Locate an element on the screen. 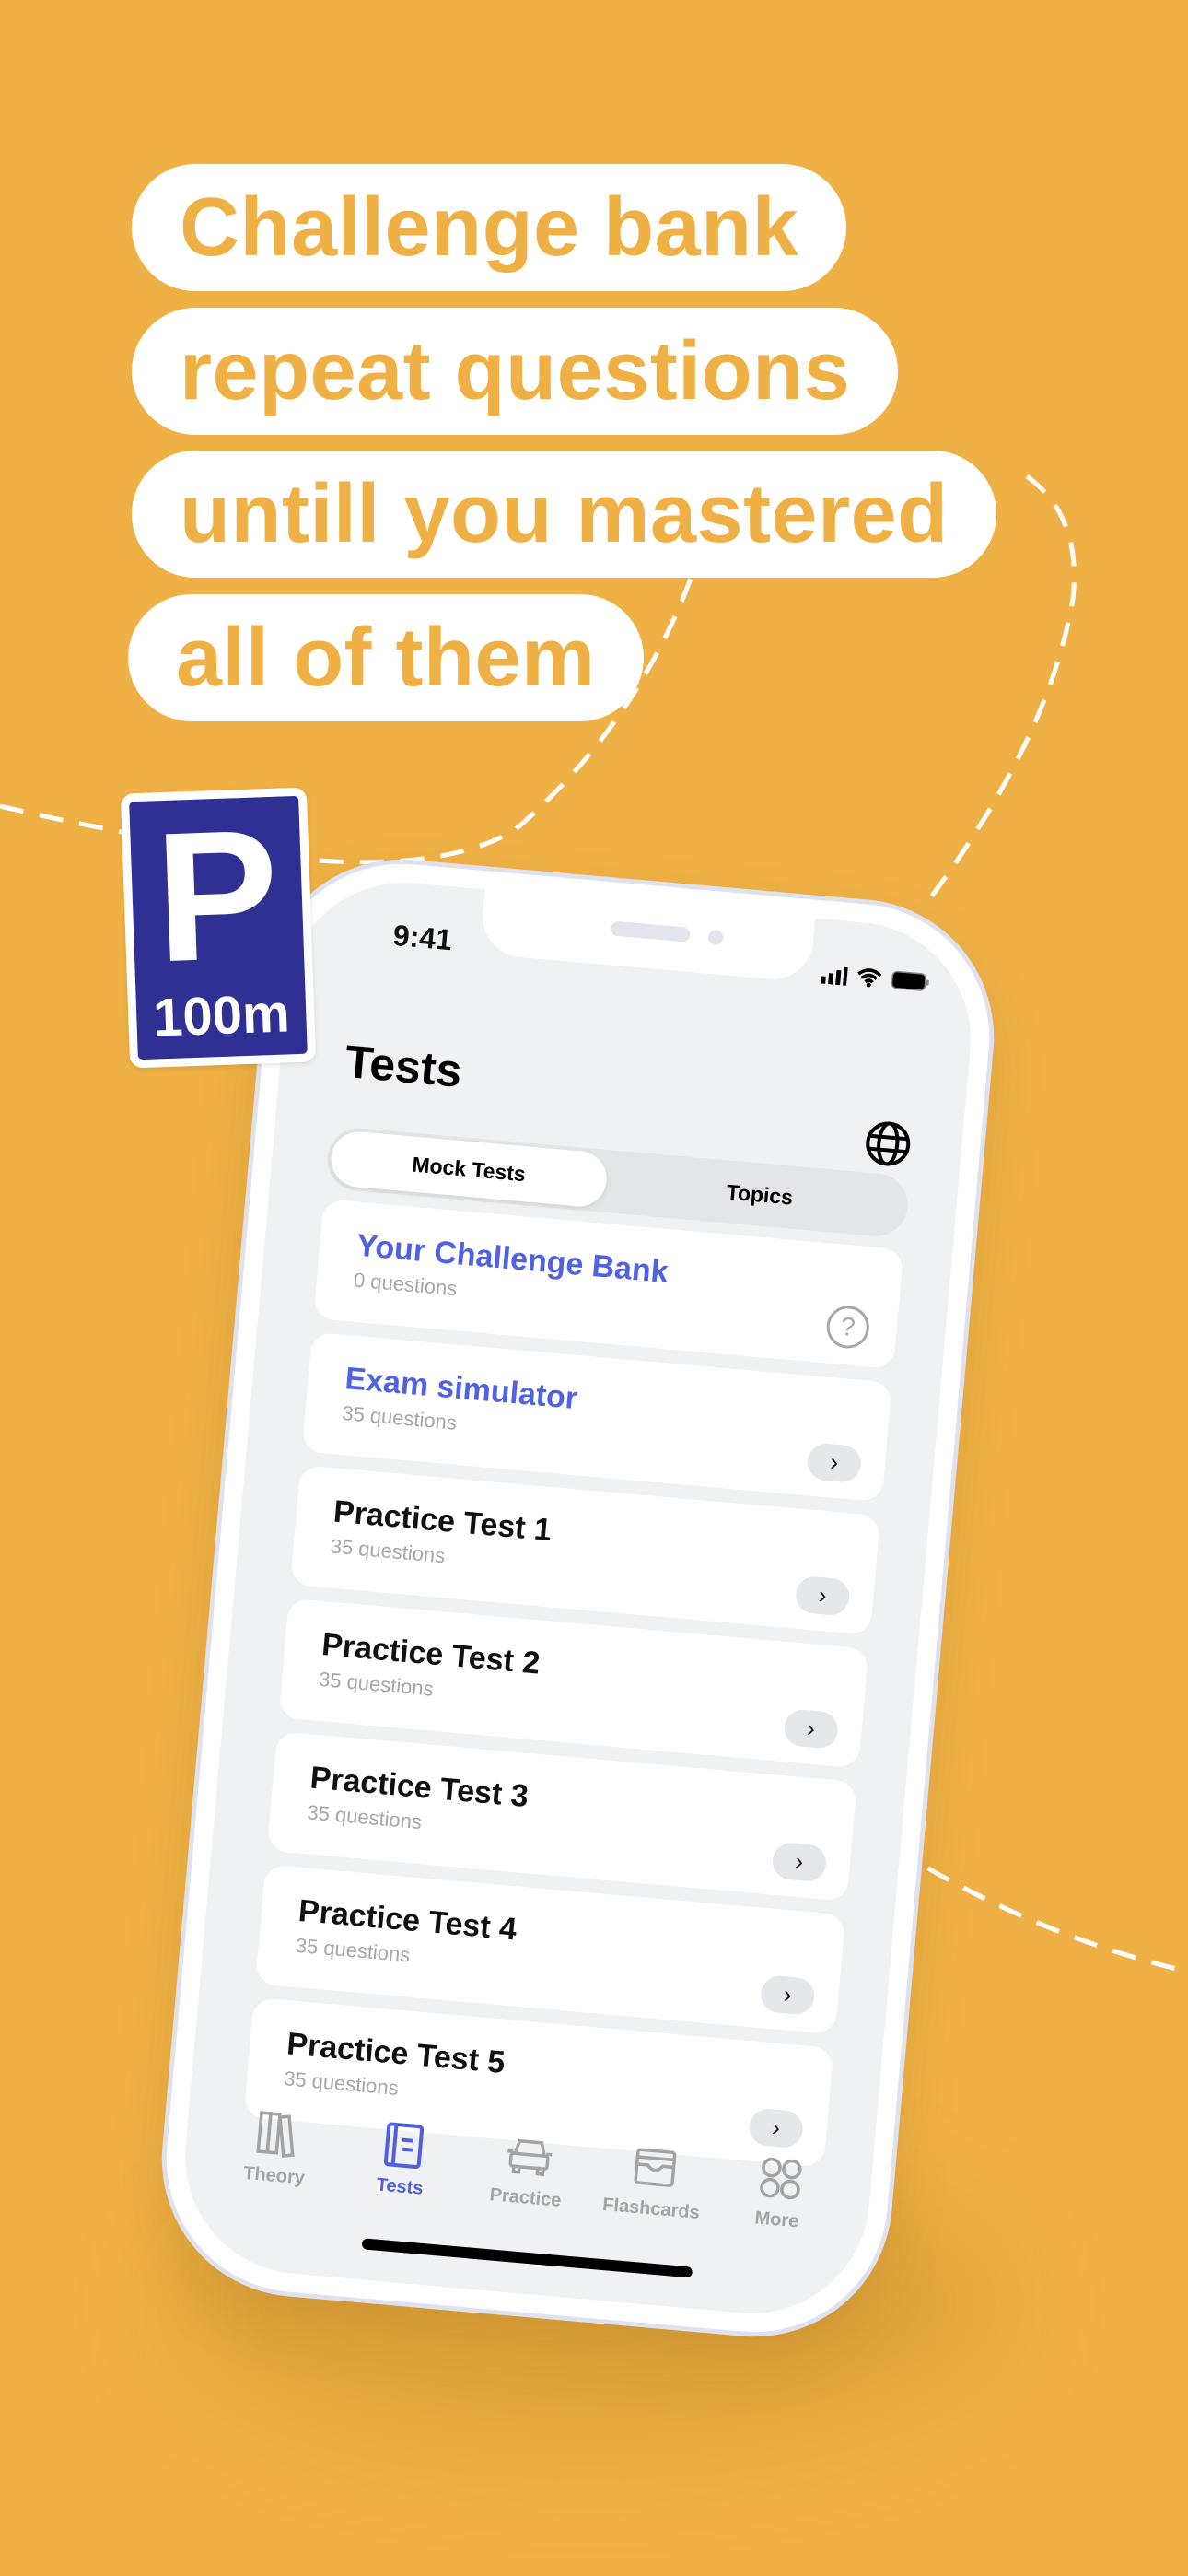 The image size is (1188, 2576). tab-flashcards: Flashcards is located at coordinates (652, 2193).